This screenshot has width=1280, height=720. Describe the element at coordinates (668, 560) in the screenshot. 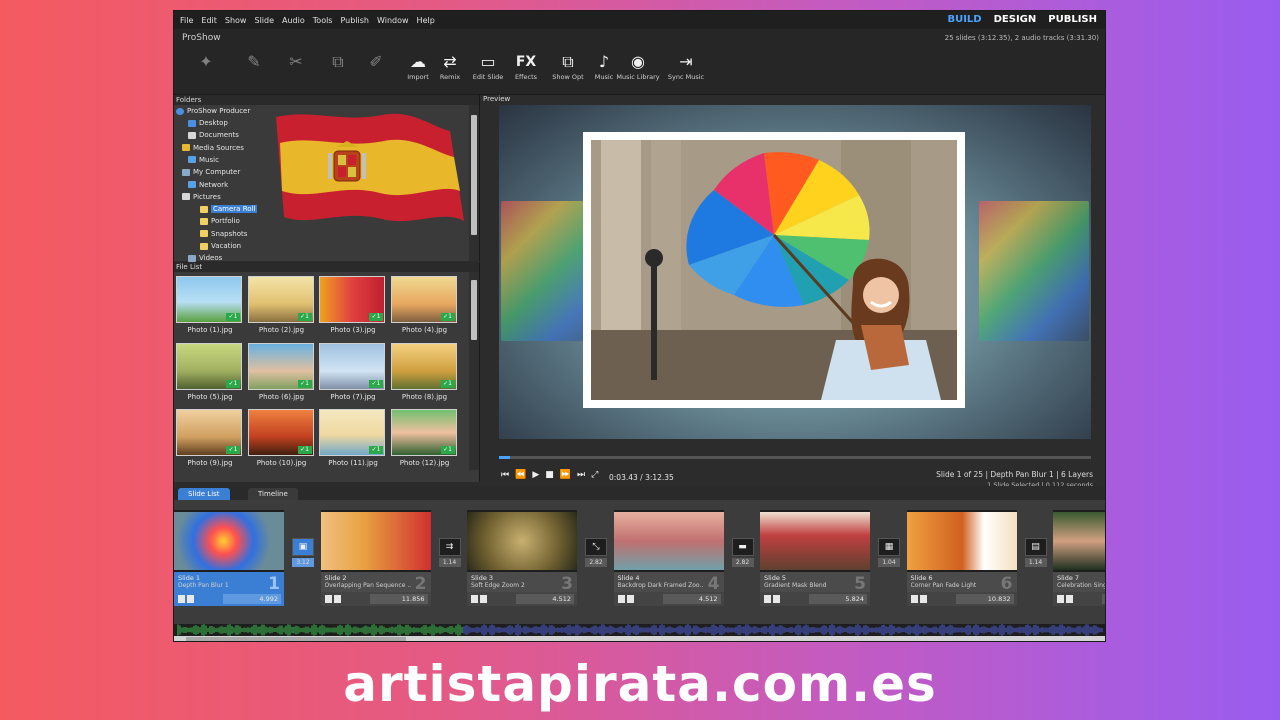

I see `slide-item: Slide 4 Backdrop Dark Framed Zoo... 4 4.512` at that location.